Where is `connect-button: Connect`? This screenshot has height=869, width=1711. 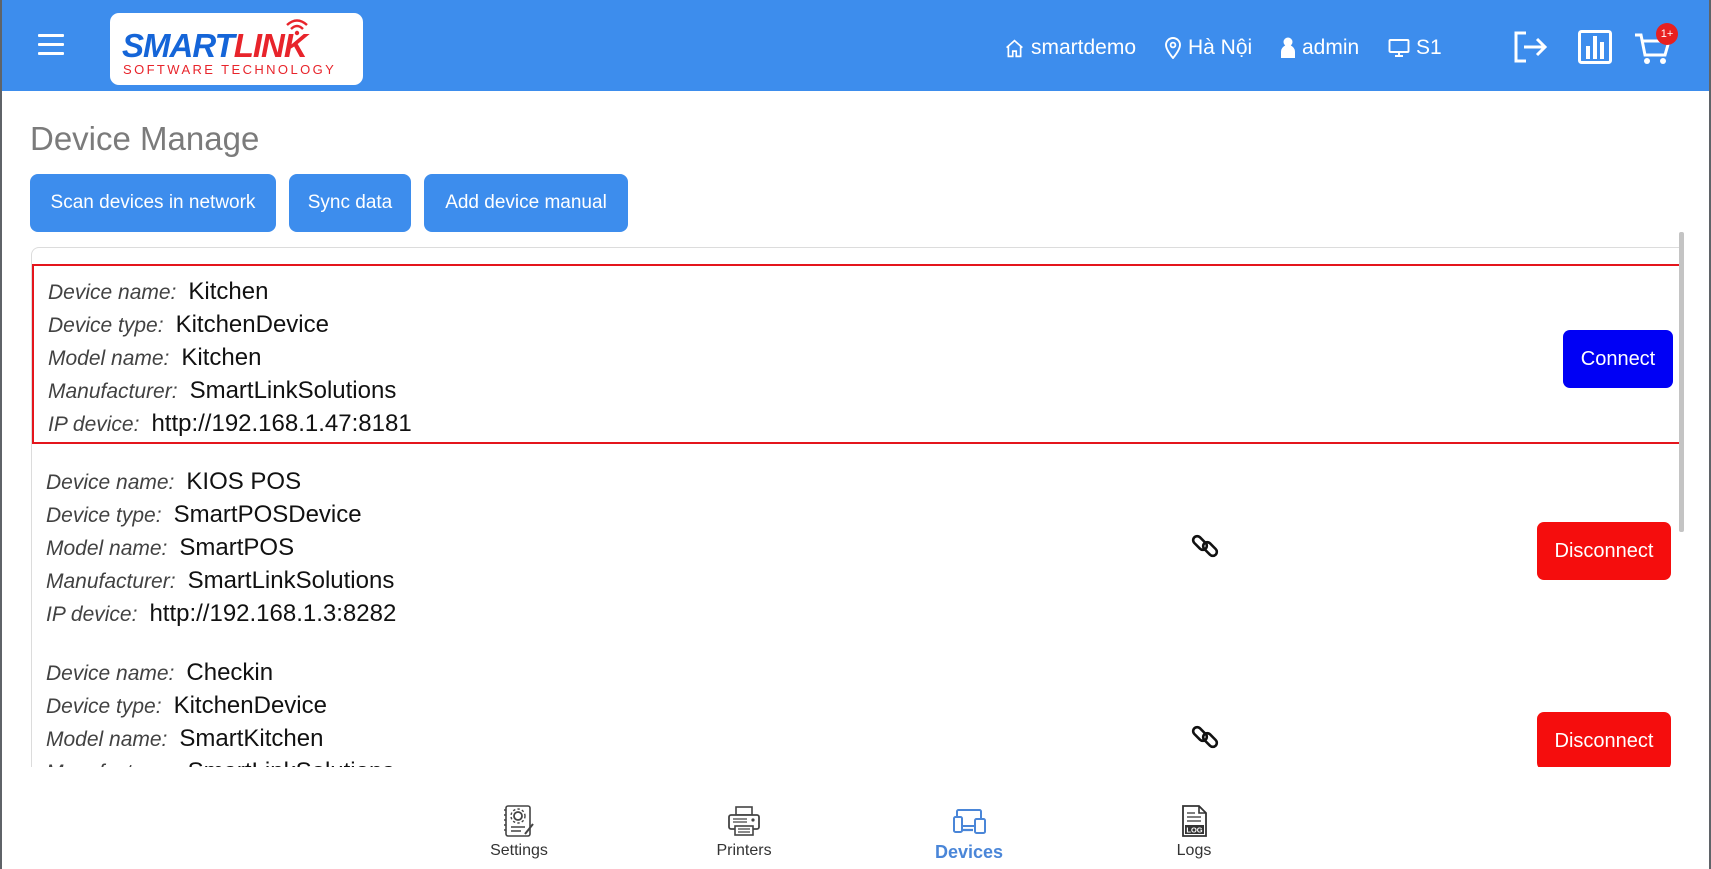
connect-button: Connect is located at coordinates (1618, 359).